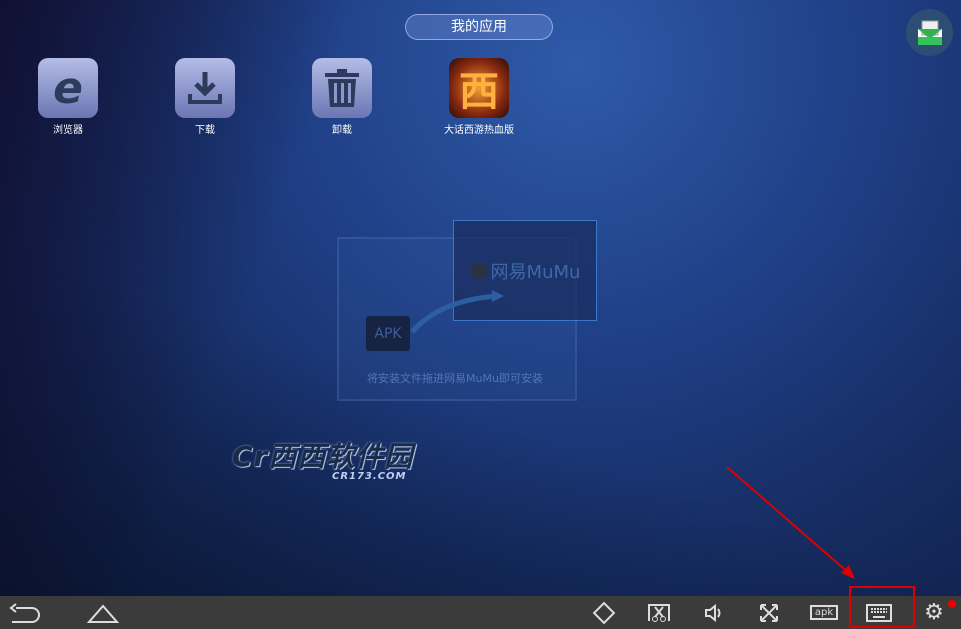 This screenshot has width=961, height=629. I want to click on arrow-icon, so click(457, 312).